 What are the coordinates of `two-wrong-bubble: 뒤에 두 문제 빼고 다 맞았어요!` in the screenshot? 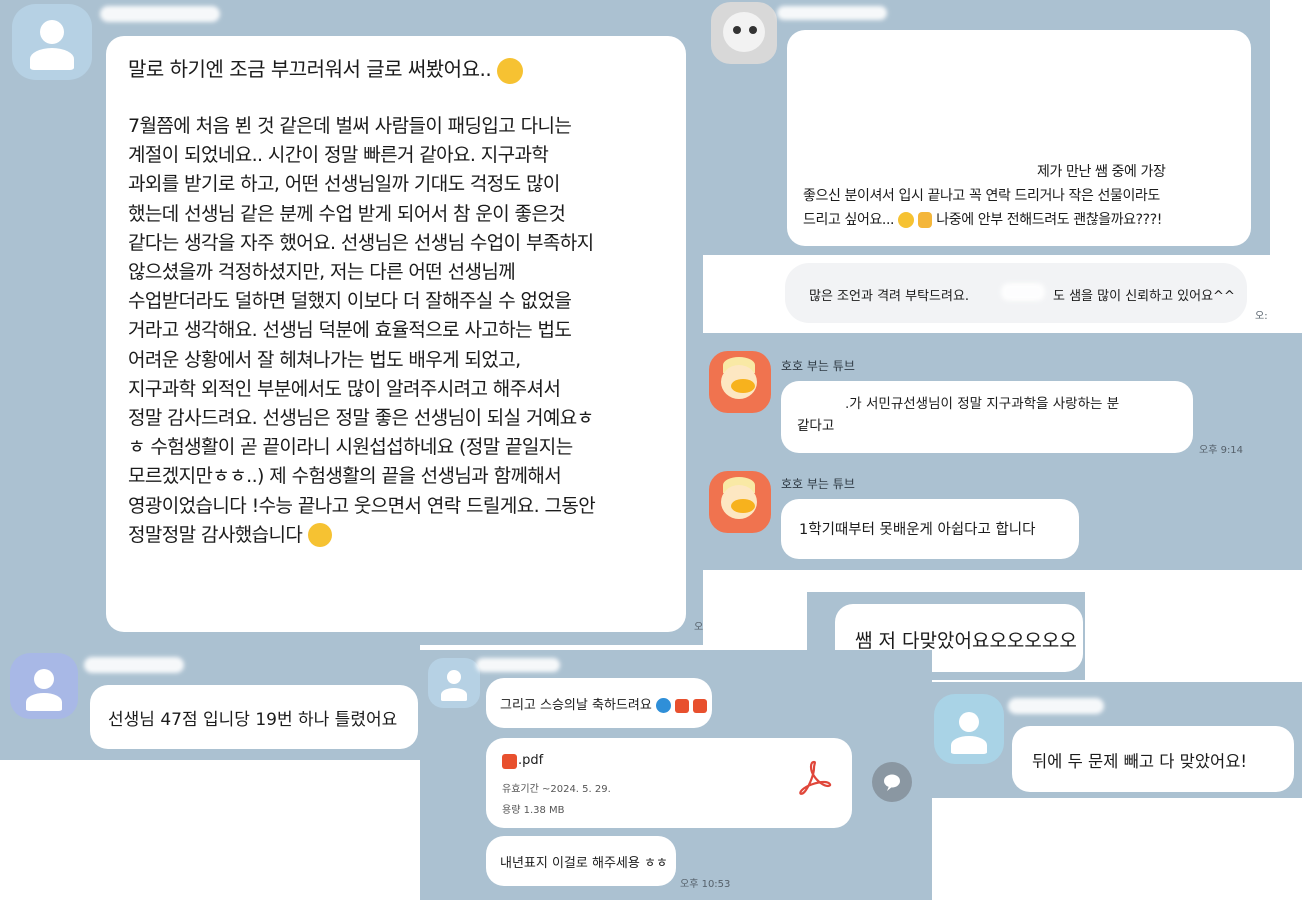 It's located at (1153, 759).